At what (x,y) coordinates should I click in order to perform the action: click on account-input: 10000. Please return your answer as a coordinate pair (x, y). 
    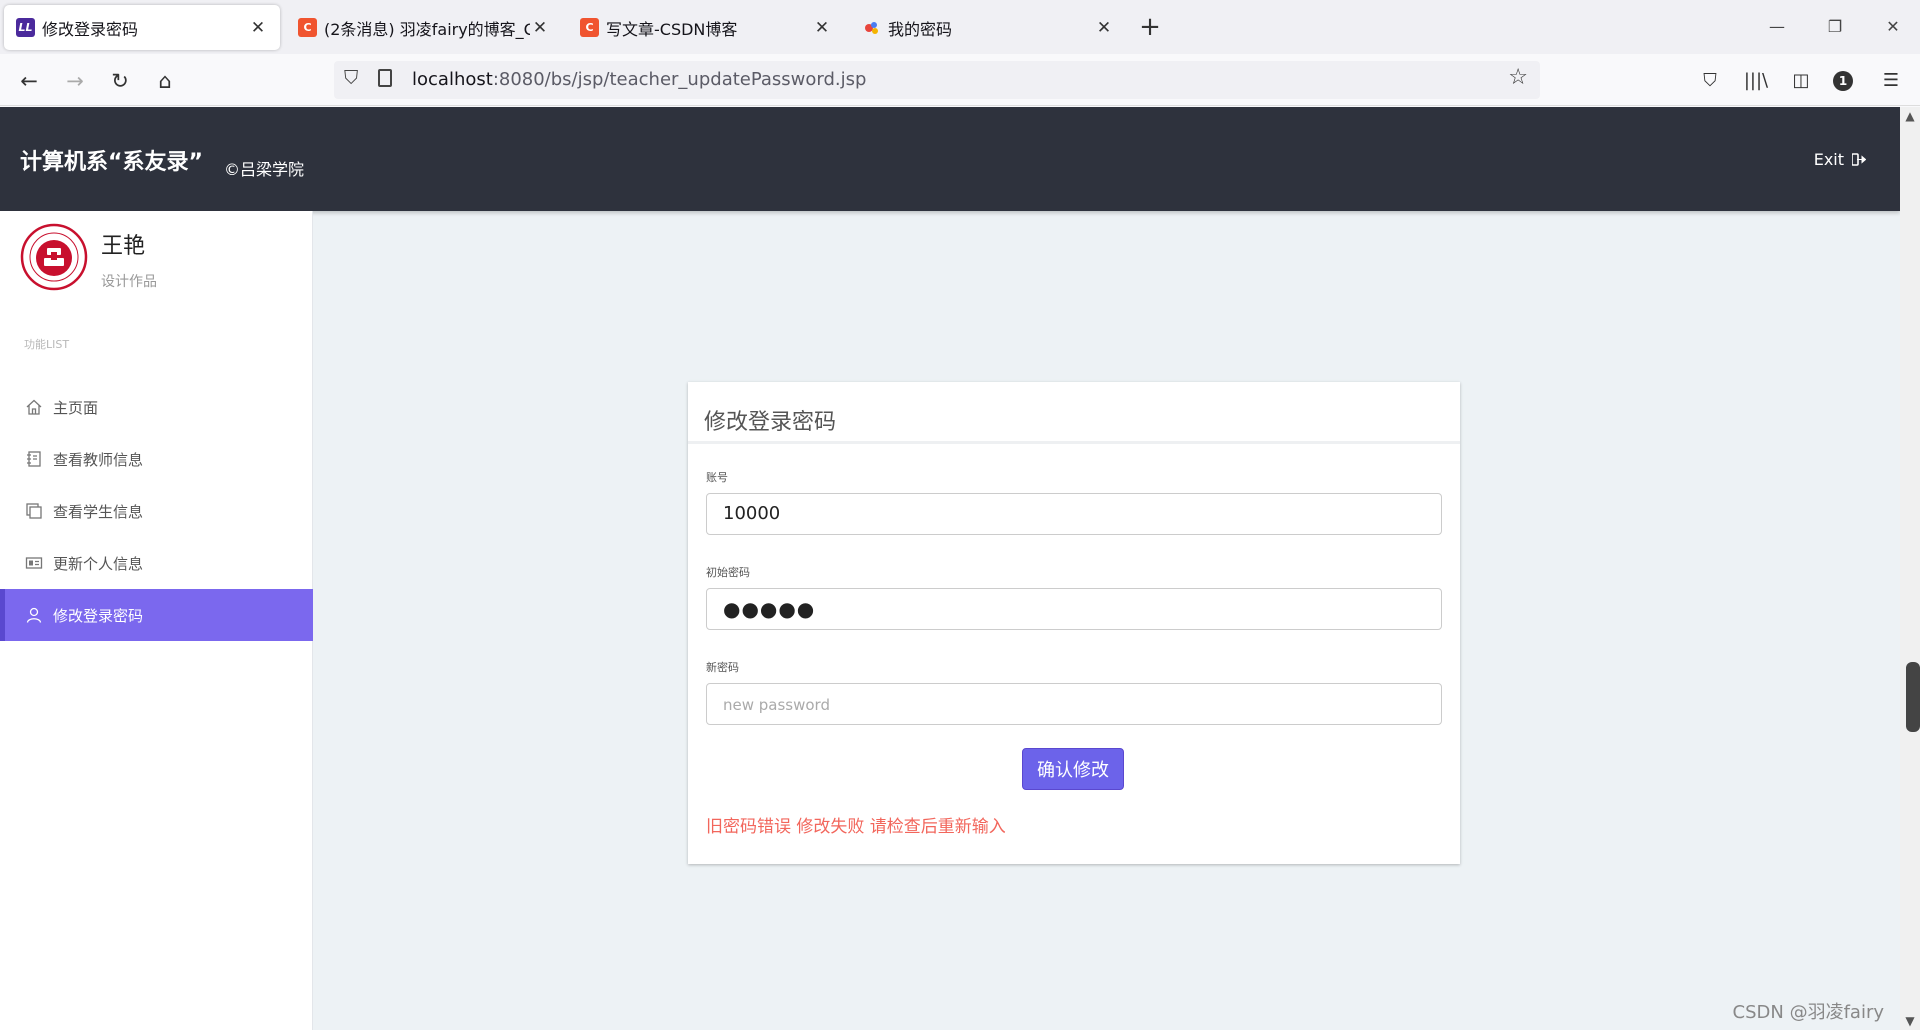
    Looking at the image, I should click on (1074, 514).